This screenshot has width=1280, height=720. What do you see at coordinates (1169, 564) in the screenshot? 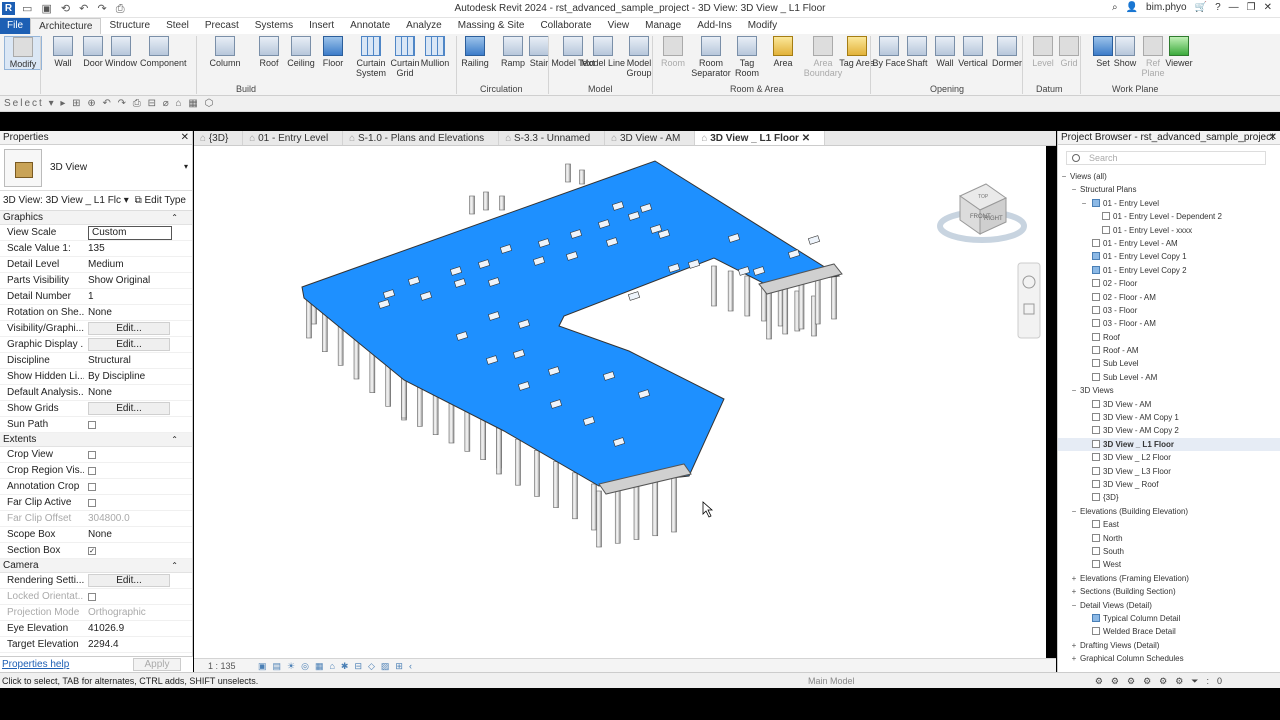
I see `browser-item: West` at bounding box center [1169, 564].